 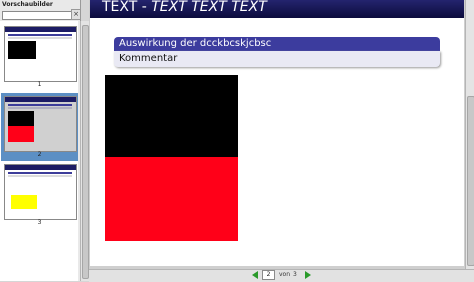 I want to click on total-pages: 3, so click(x=295, y=274).